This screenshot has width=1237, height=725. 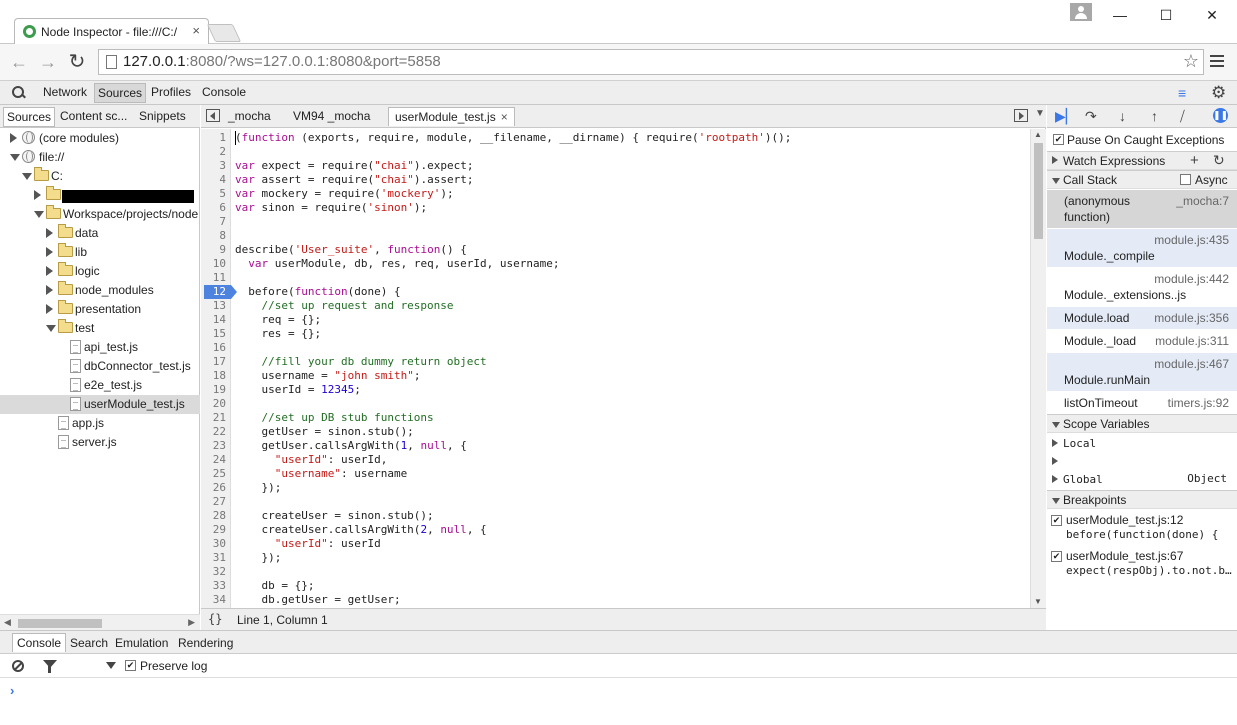 What do you see at coordinates (1166, 15) in the screenshot?
I see `maximize-button: ☐` at bounding box center [1166, 15].